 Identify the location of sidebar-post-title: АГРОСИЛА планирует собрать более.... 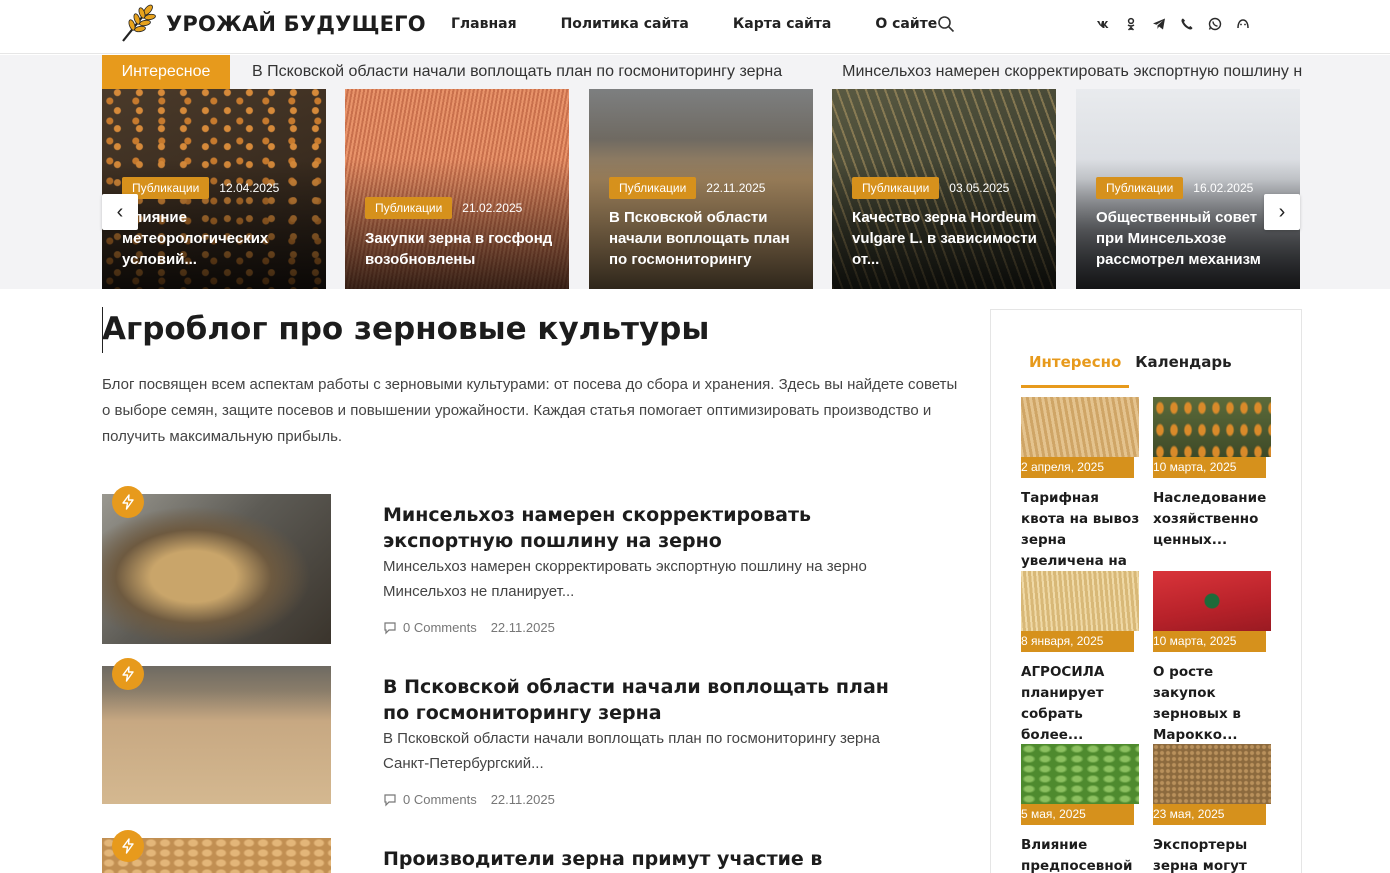
(1082, 704).